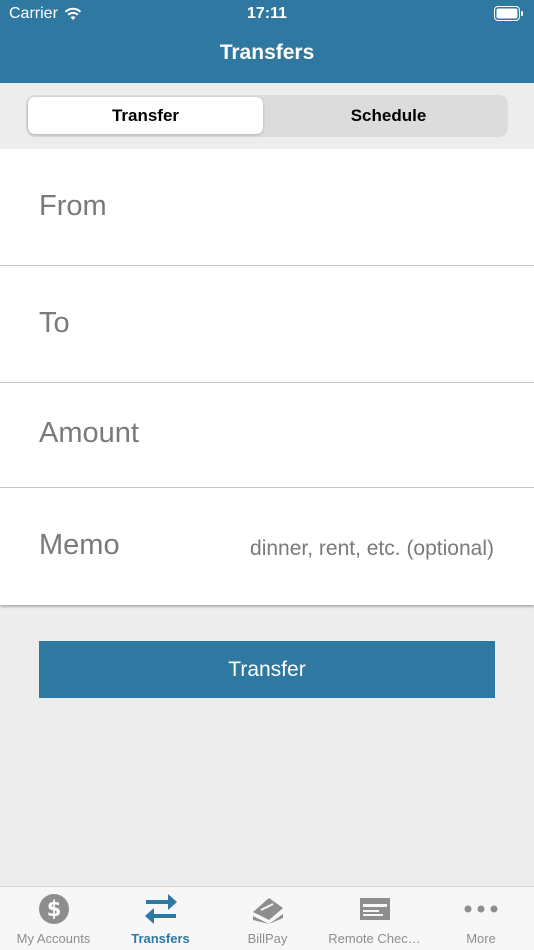 Image resolution: width=534 pixels, height=950 pixels. I want to click on swap-arrows-icon, so click(160, 909).